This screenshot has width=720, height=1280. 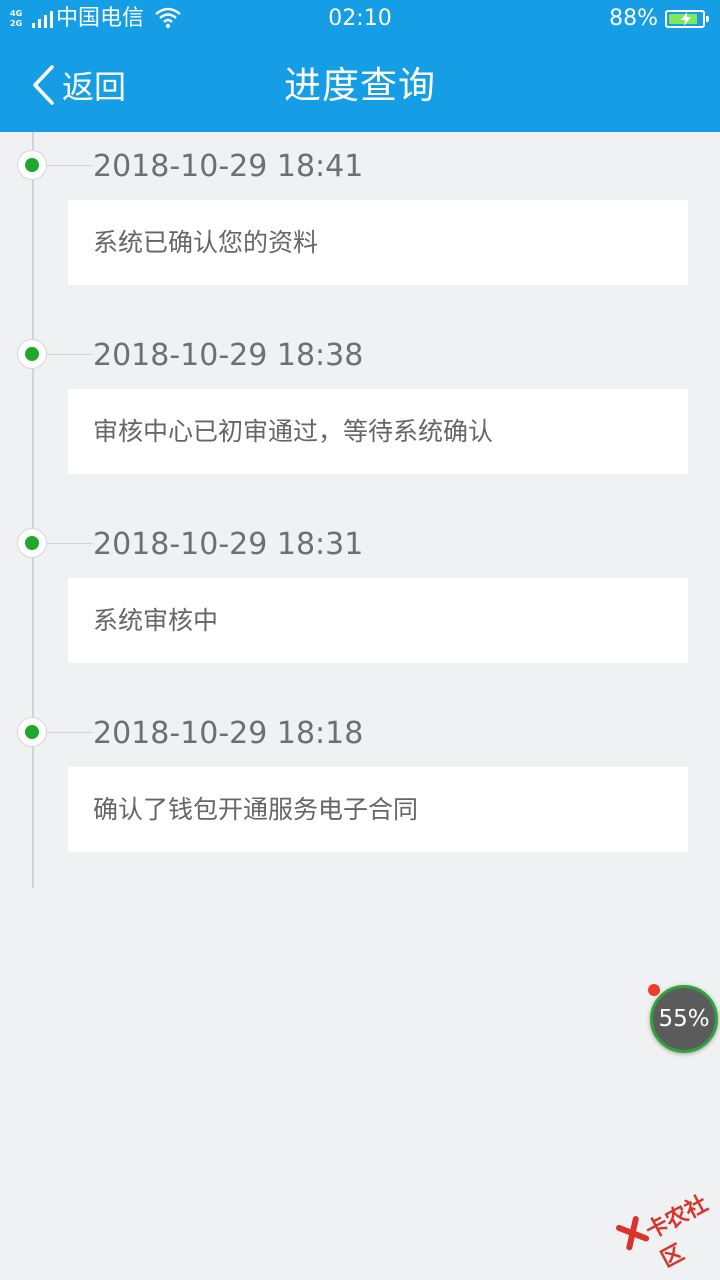 I want to click on entry-text: 确认了钱包开通服务电子合同, so click(x=256, y=809).